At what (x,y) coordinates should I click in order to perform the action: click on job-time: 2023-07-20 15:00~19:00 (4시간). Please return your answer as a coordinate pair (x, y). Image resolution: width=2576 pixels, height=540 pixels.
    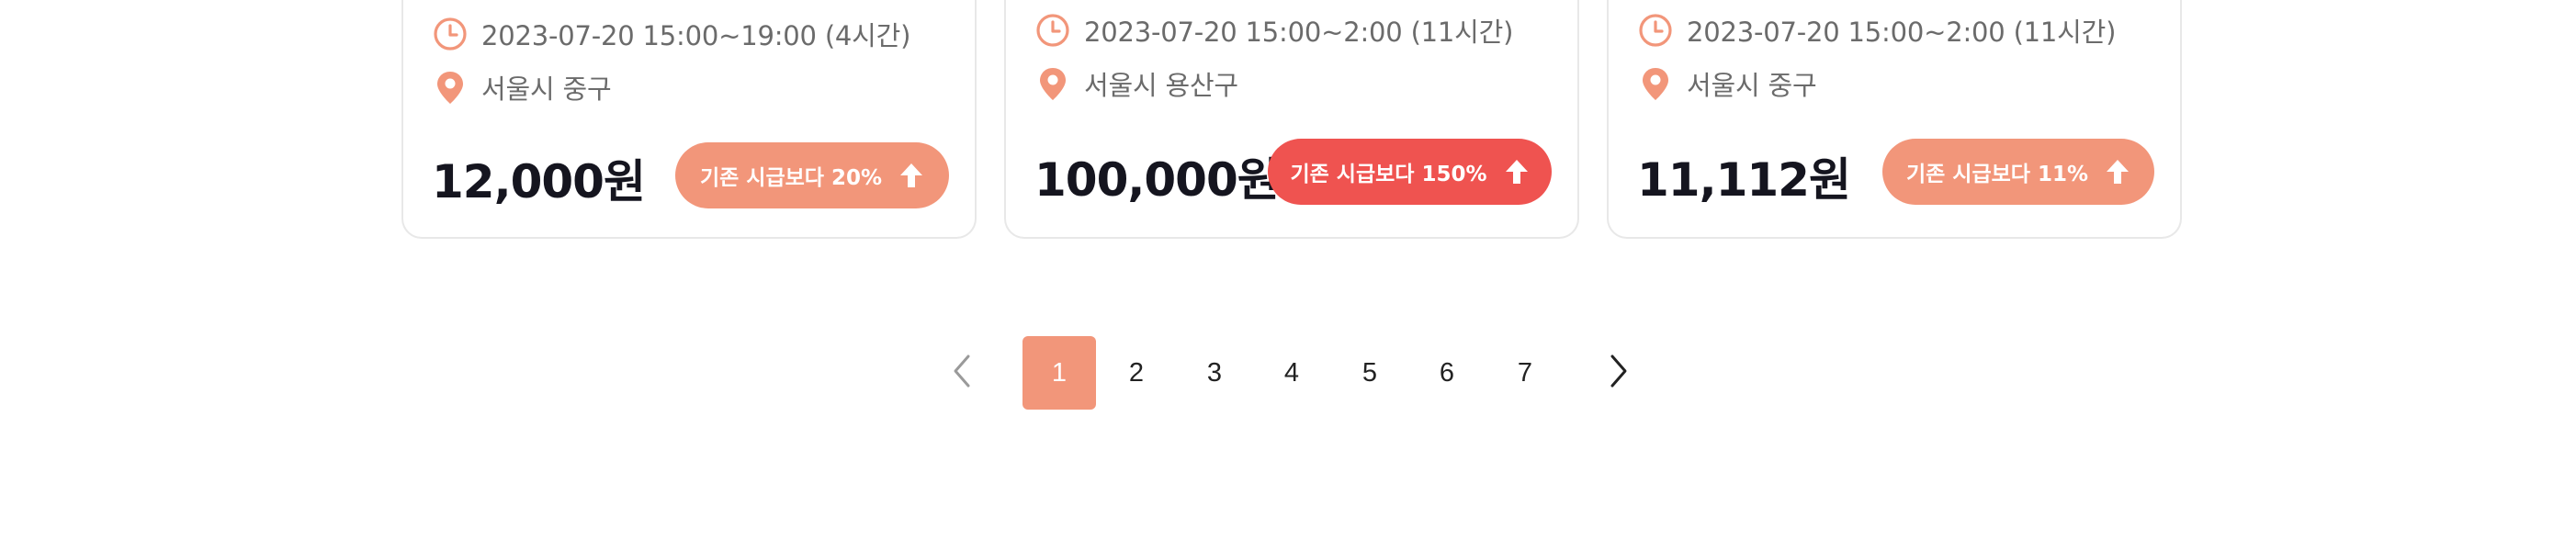
    Looking at the image, I should click on (696, 35).